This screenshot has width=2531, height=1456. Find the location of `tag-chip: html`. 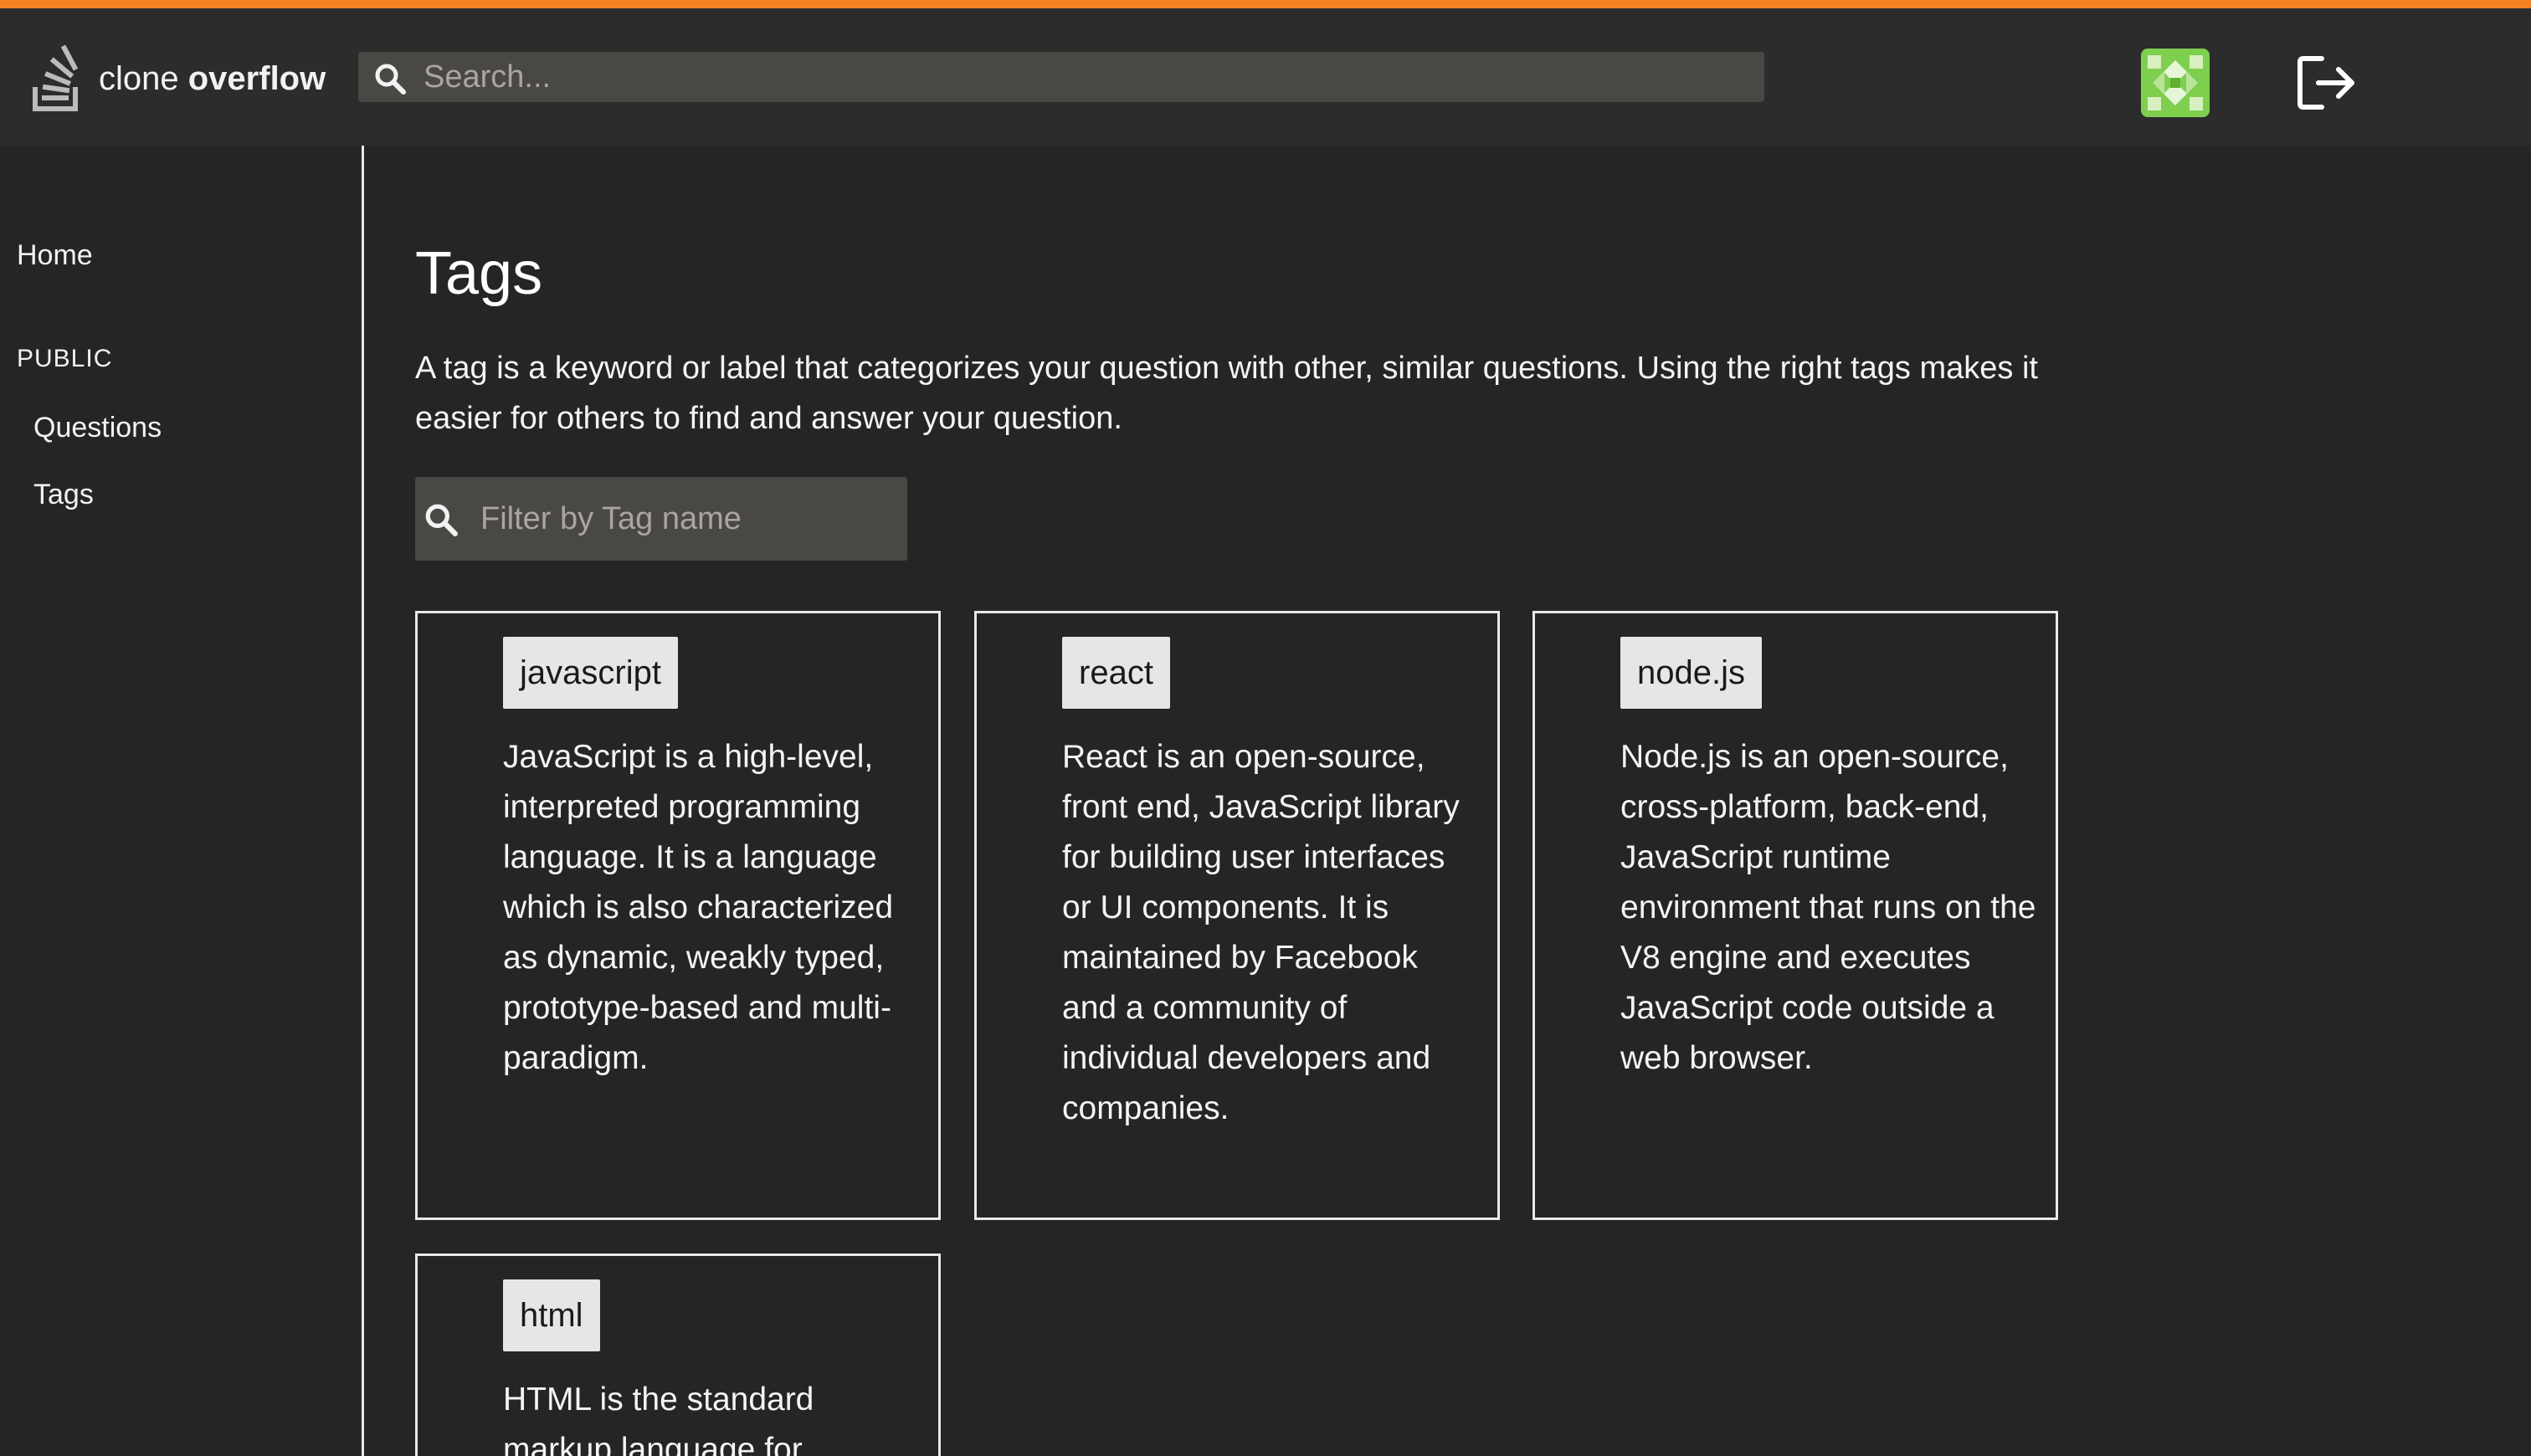

tag-chip: html is located at coordinates (551, 1315).